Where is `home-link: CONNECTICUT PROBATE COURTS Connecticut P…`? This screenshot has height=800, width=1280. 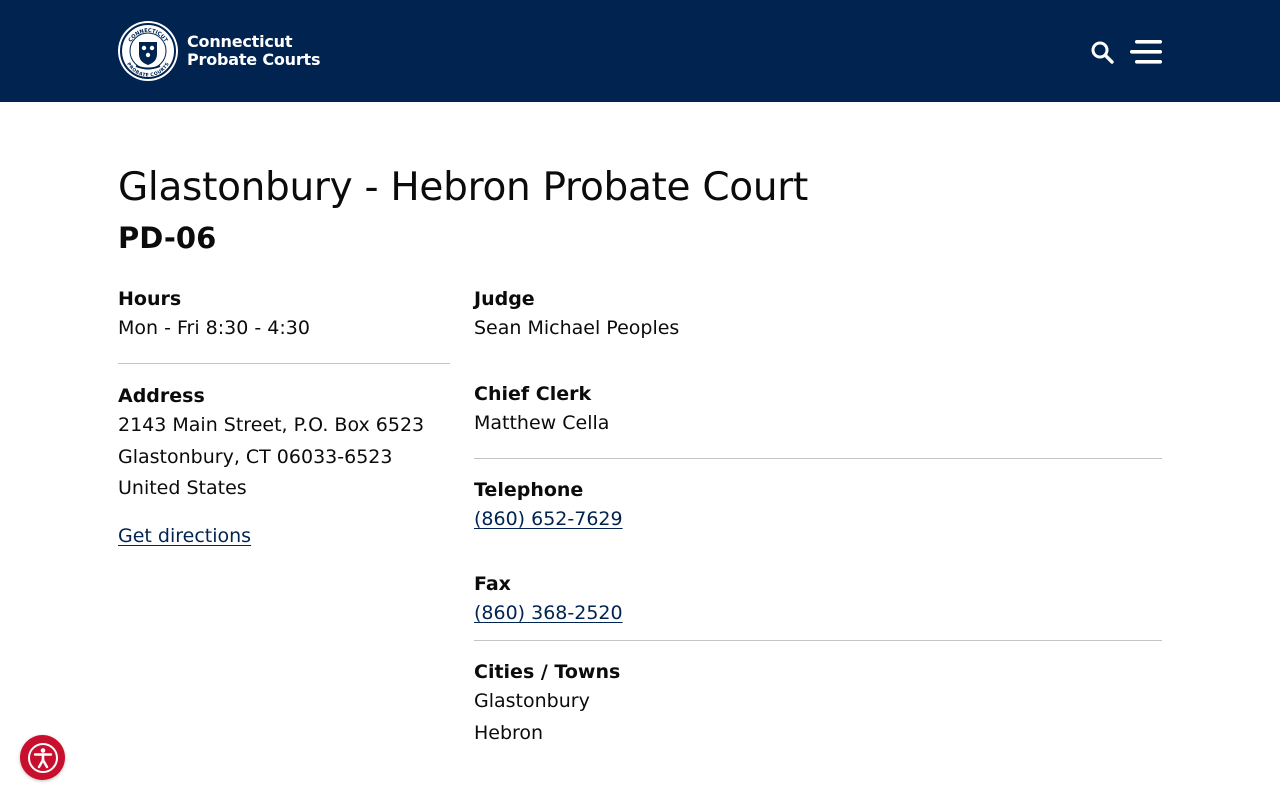
home-link: CONNECTICUT PROBATE COURTS Connecticut P… is located at coordinates (219, 51).